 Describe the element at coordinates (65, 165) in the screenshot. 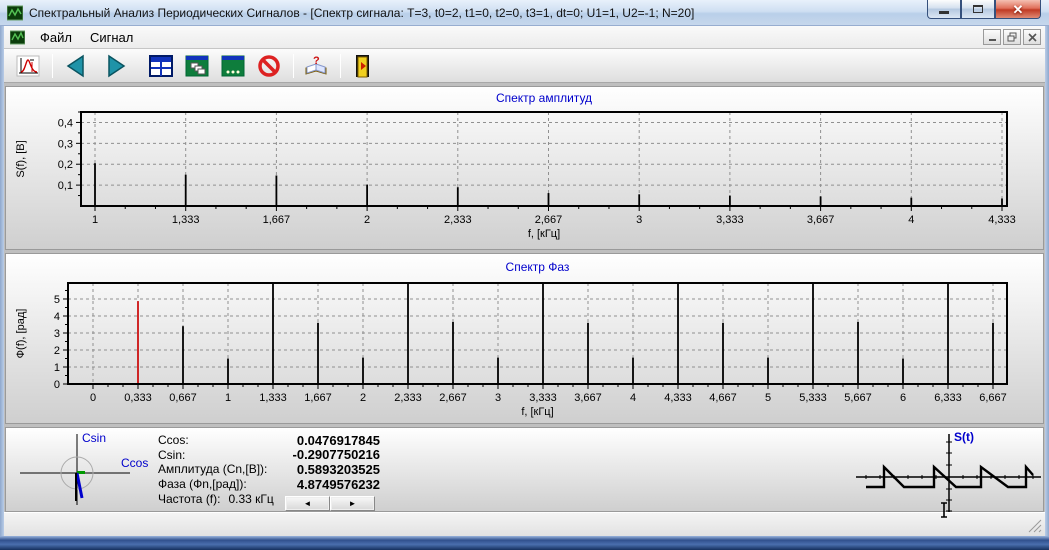

I see `svg-text: 0,2` at that location.